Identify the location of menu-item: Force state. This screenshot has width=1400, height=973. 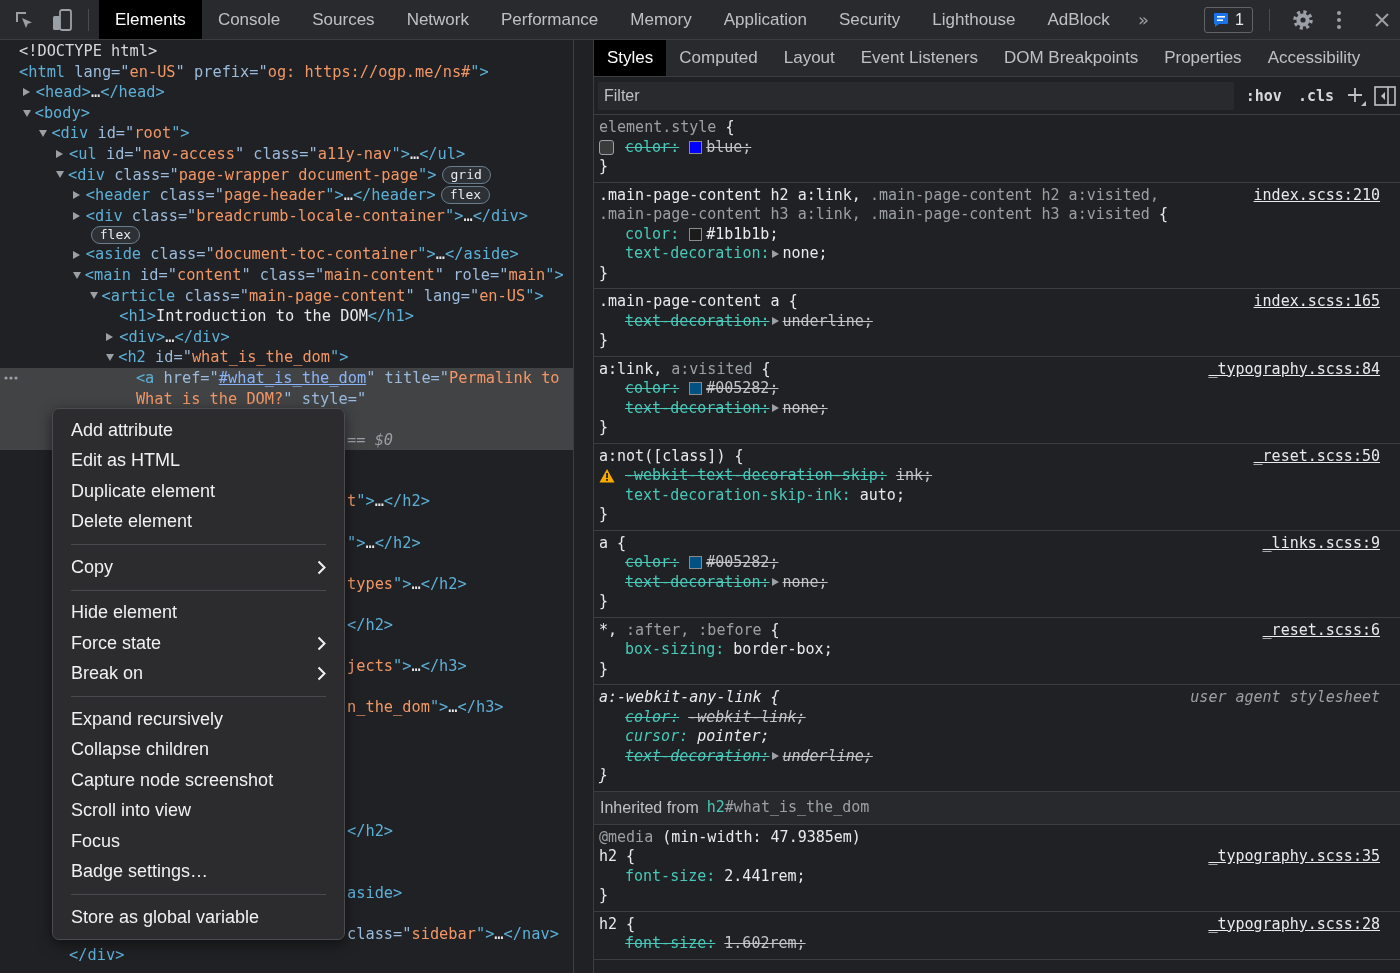
(198, 643).